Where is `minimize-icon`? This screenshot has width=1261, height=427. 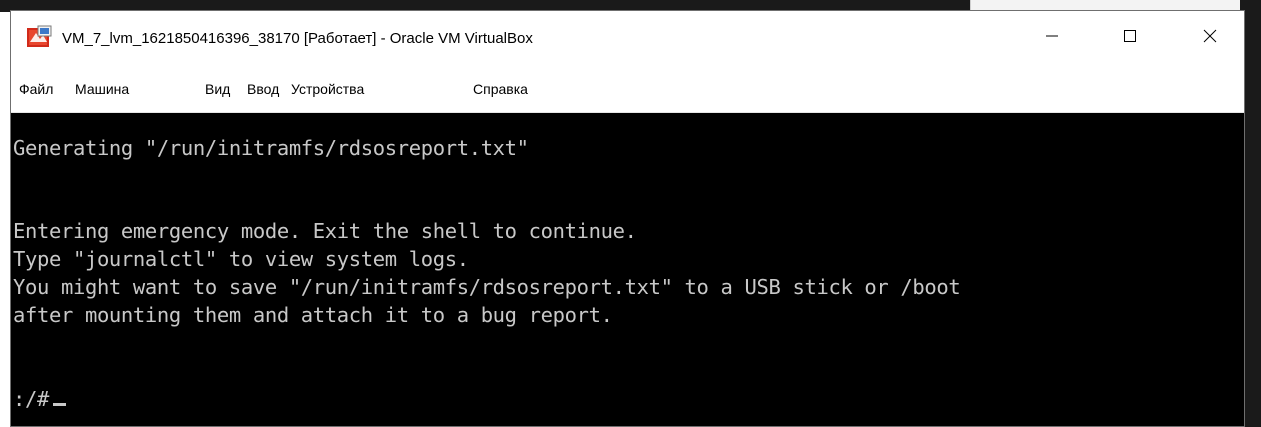
minimize-icon is located at coordinates (1052, 38).